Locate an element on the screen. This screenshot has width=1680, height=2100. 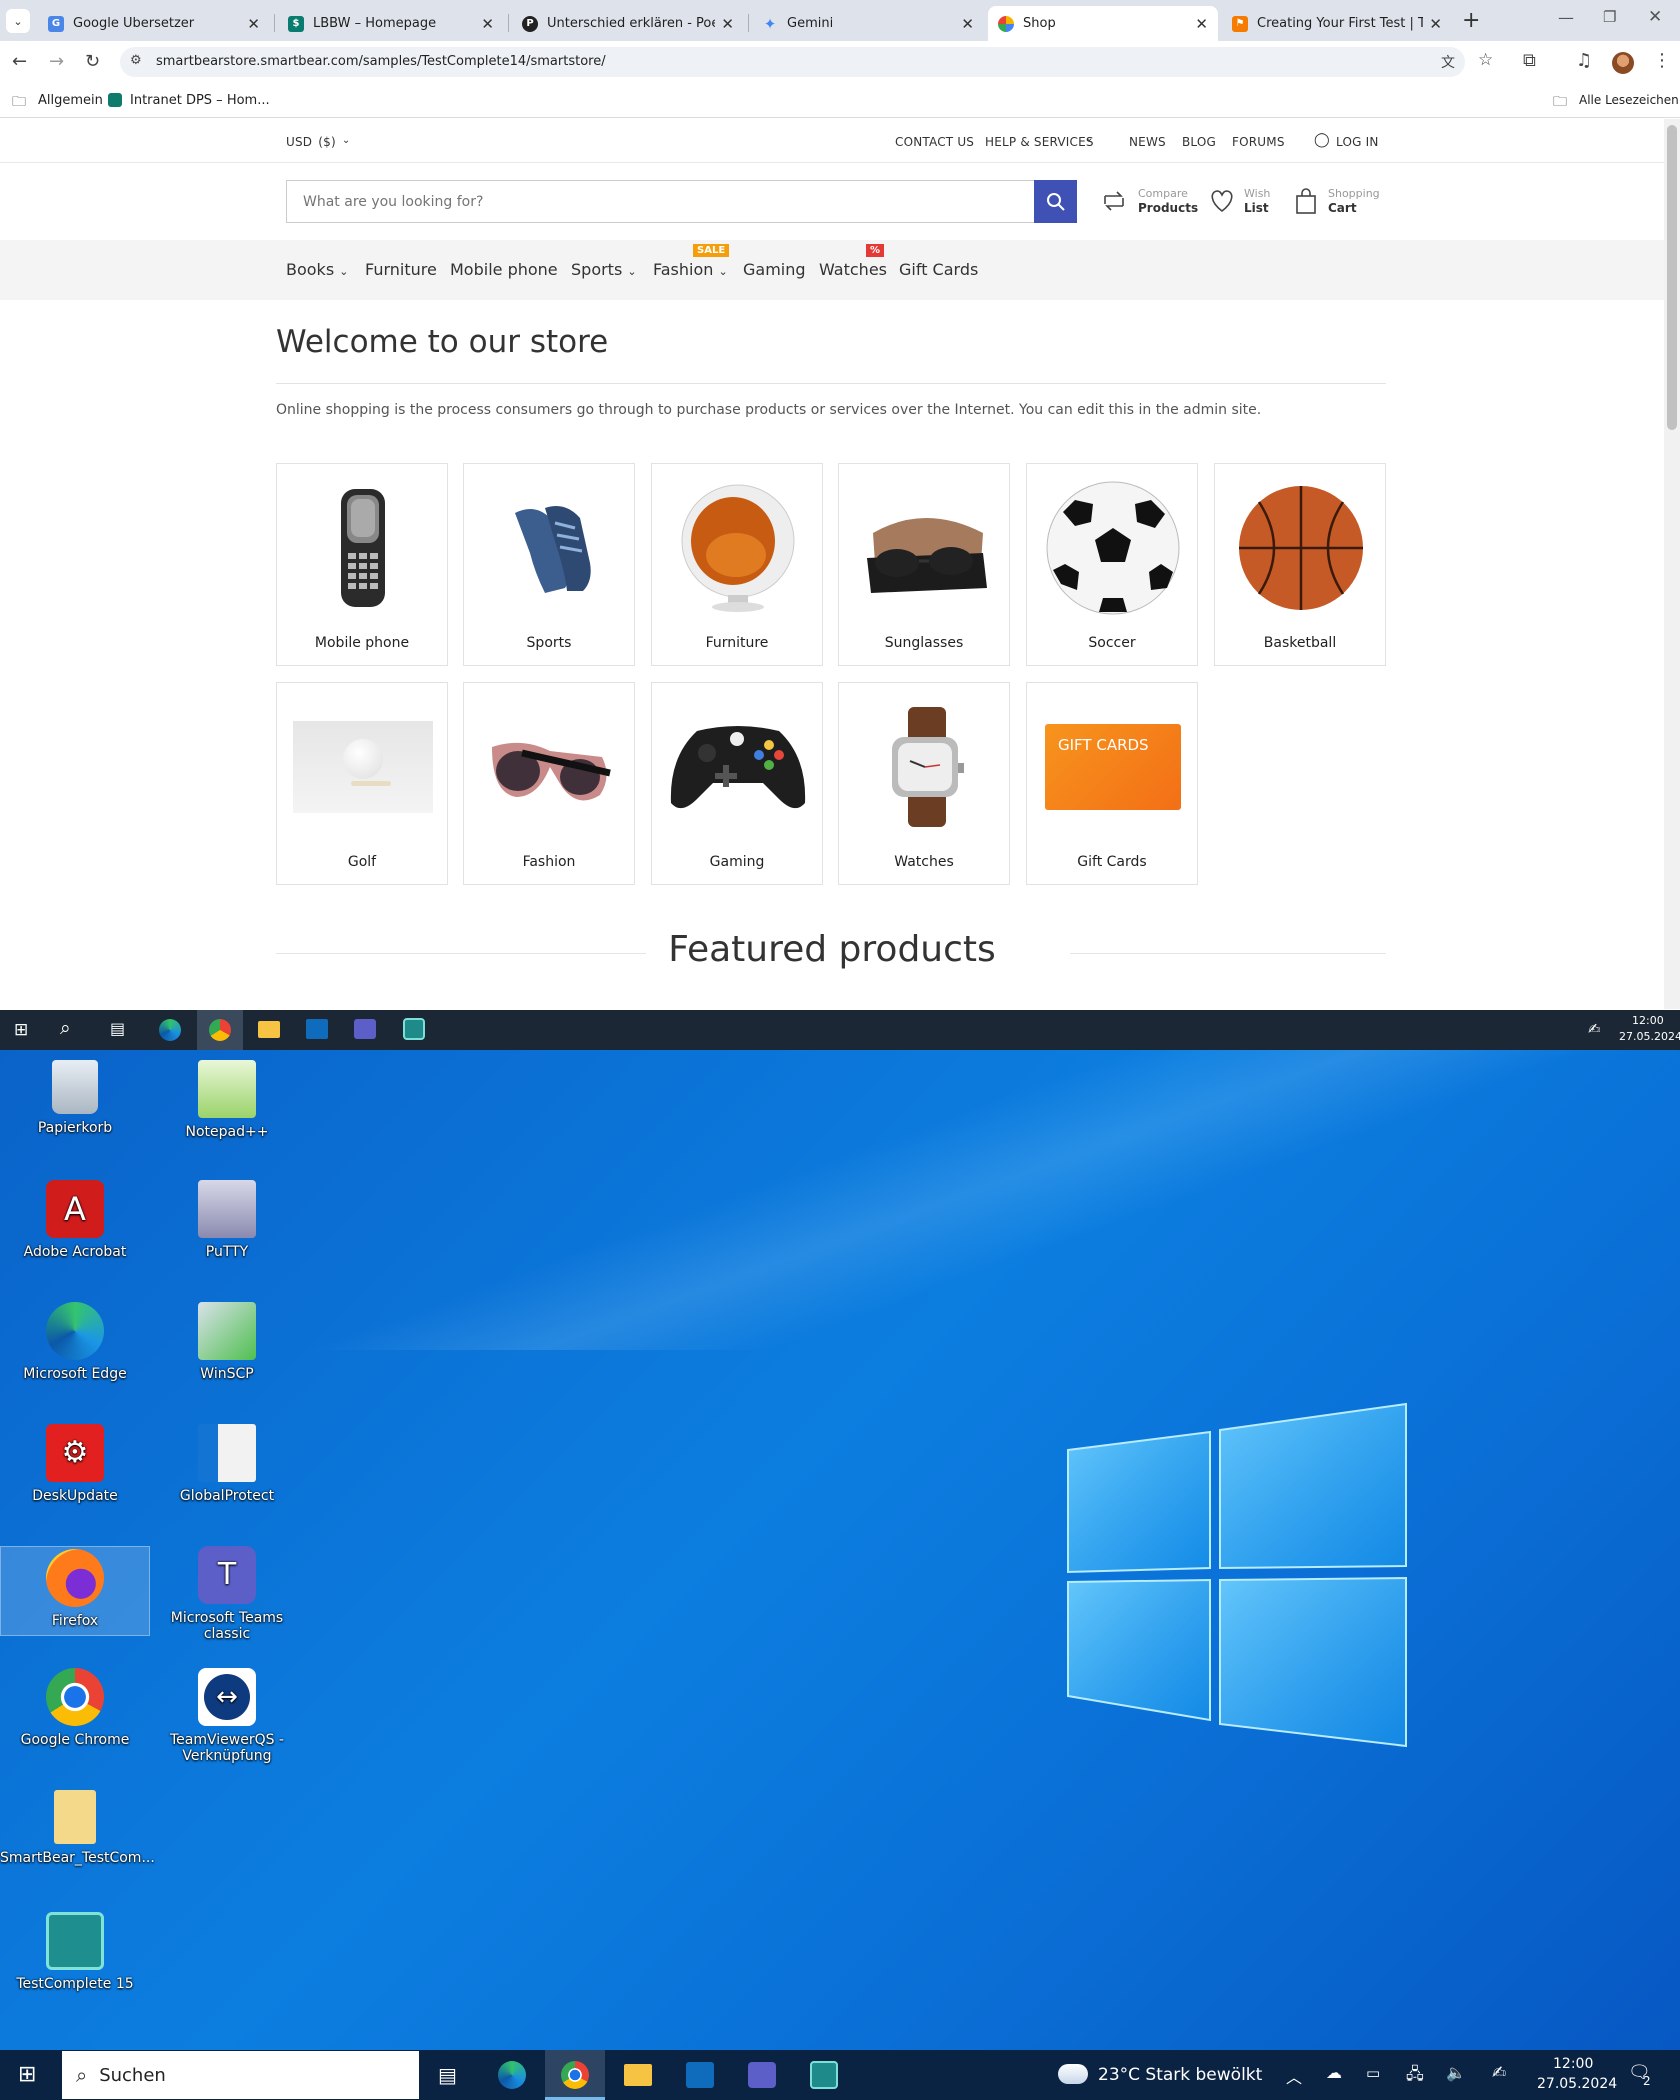
wishlist-button: Wish List is located at coordinates (1243, 202).